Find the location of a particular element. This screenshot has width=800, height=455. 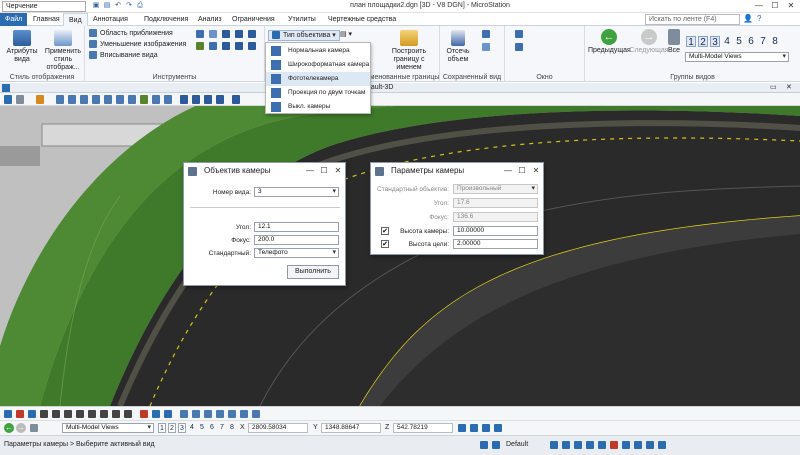

zoom-out-icon is located at coordinates (84, 99).